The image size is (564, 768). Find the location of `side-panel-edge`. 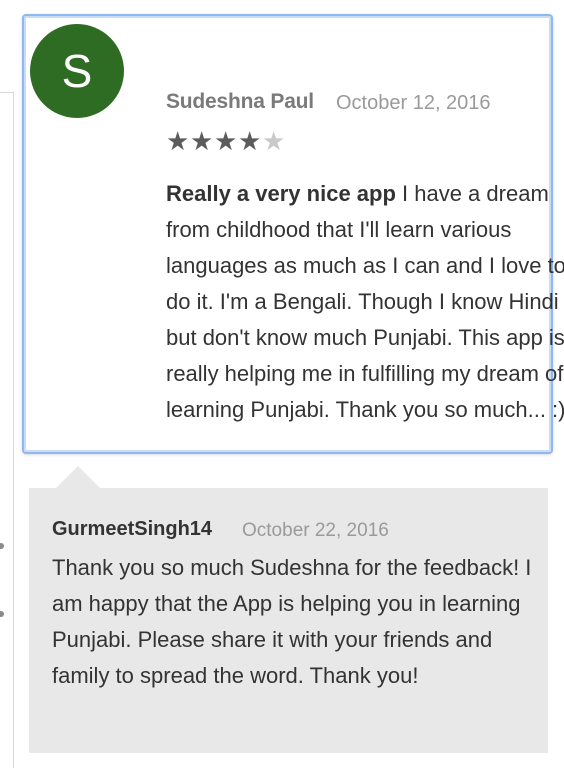

side-panel-edge is located at coordinates (7, 430).